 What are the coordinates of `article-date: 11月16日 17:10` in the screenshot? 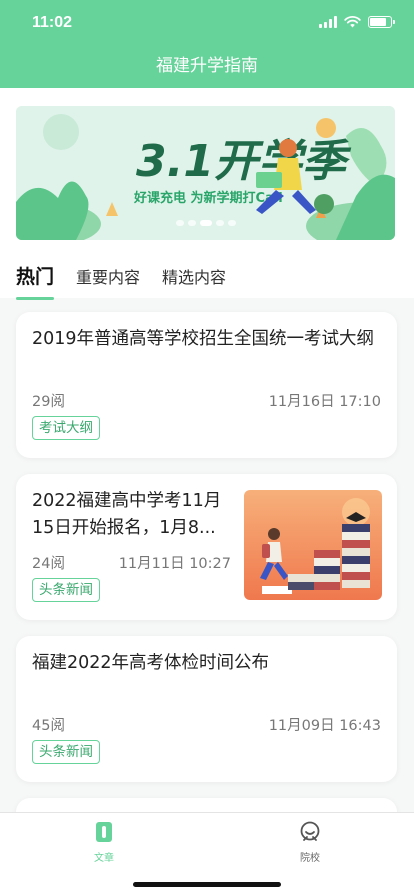 It's located at (324, 402).